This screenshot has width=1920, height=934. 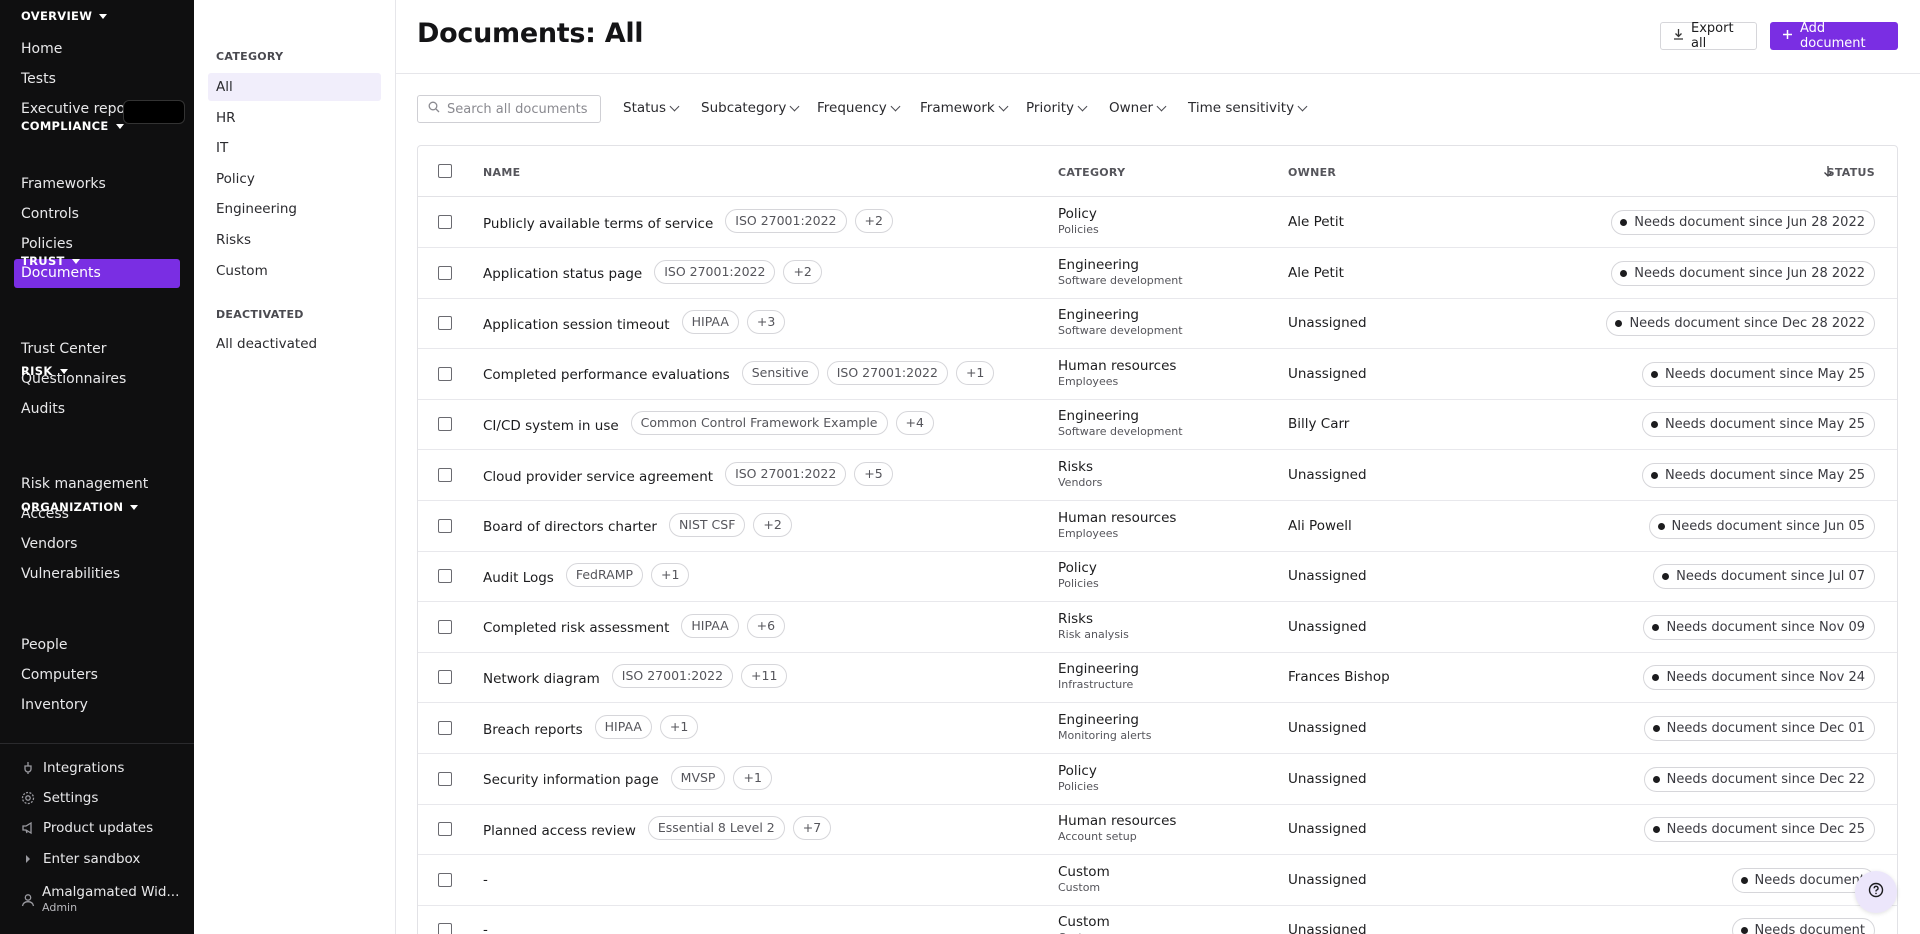 I want to click on framework-tag: +11, so click(x=764, y=676).